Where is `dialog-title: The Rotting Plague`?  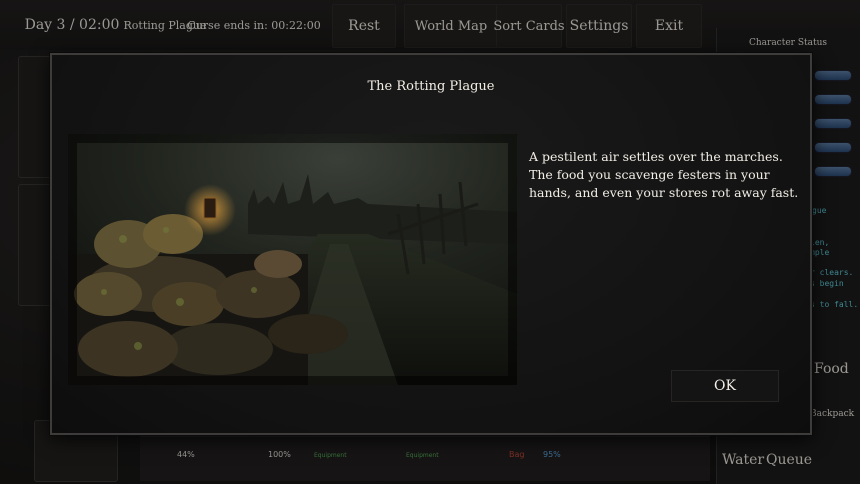
dialog-title: The Rotting Plague is located at coordinates (431, 86).